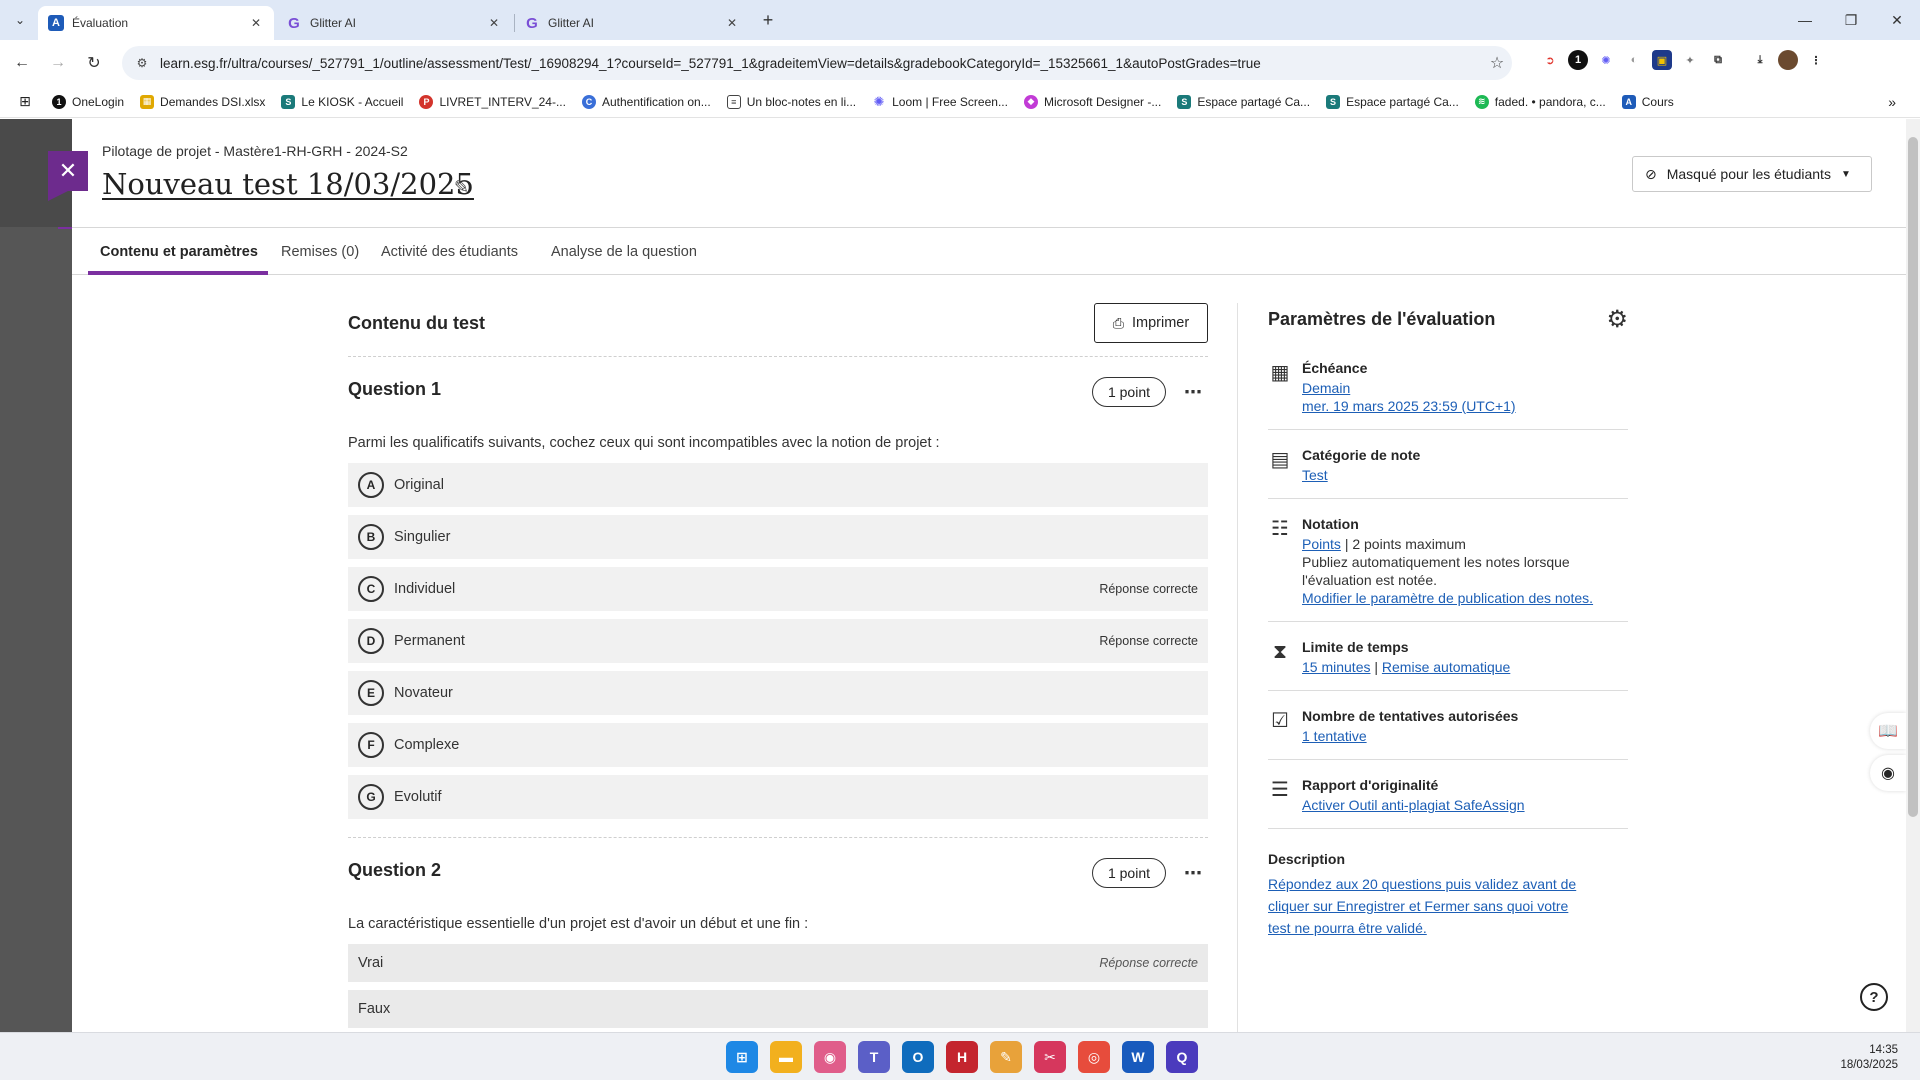  What do you see at coordinates (1874, 997) in the screenshot?
I see `help-icon: ?` at bounding box center [1874, 997].